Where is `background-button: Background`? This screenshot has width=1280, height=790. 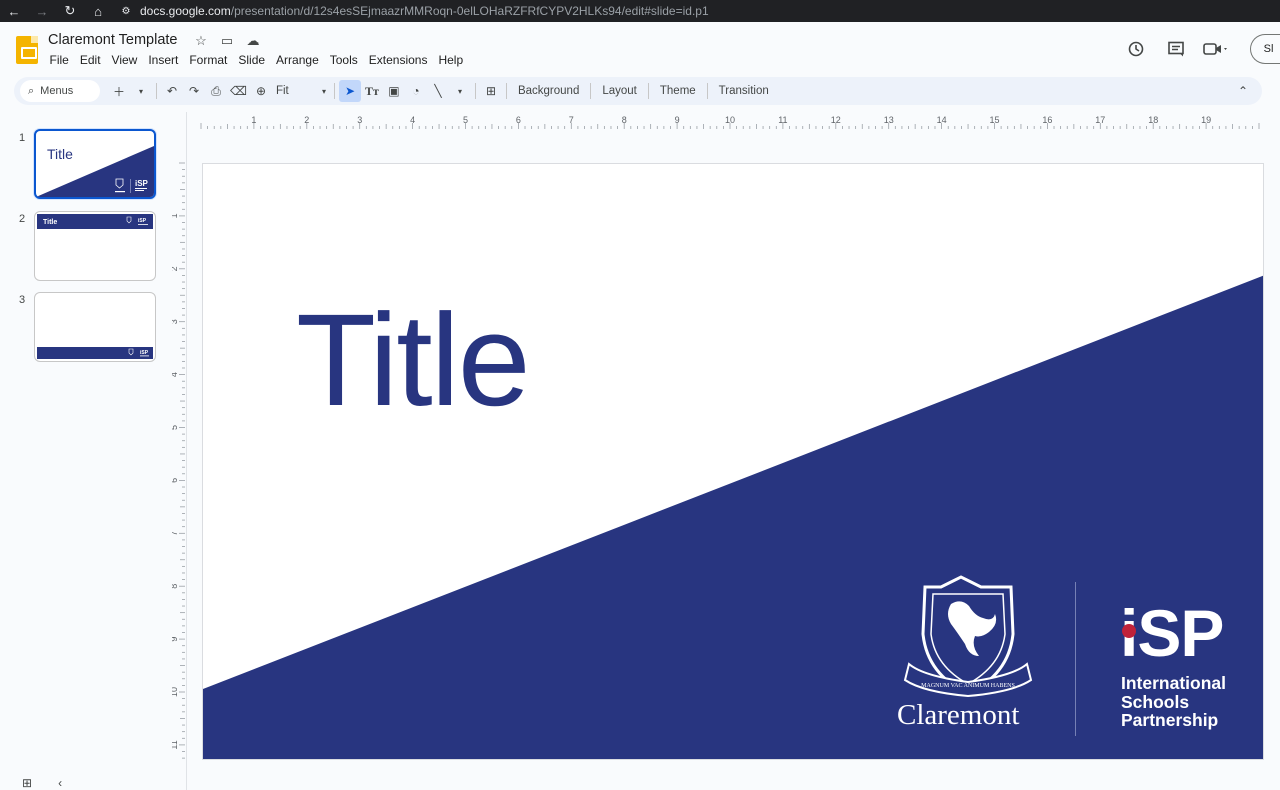
background-button: Background is located at coordinates (548, 91).